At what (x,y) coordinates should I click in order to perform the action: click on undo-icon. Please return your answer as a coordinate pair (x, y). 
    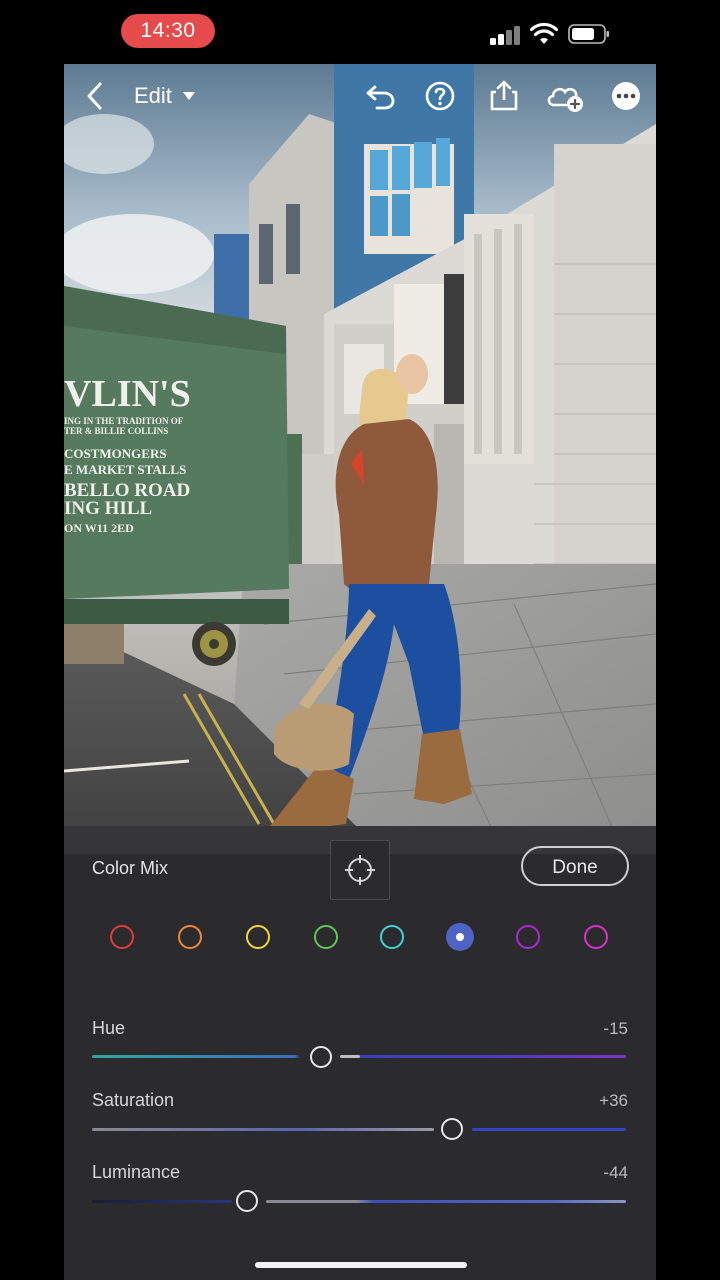
    Looking at the image, I should click on (380, 96).